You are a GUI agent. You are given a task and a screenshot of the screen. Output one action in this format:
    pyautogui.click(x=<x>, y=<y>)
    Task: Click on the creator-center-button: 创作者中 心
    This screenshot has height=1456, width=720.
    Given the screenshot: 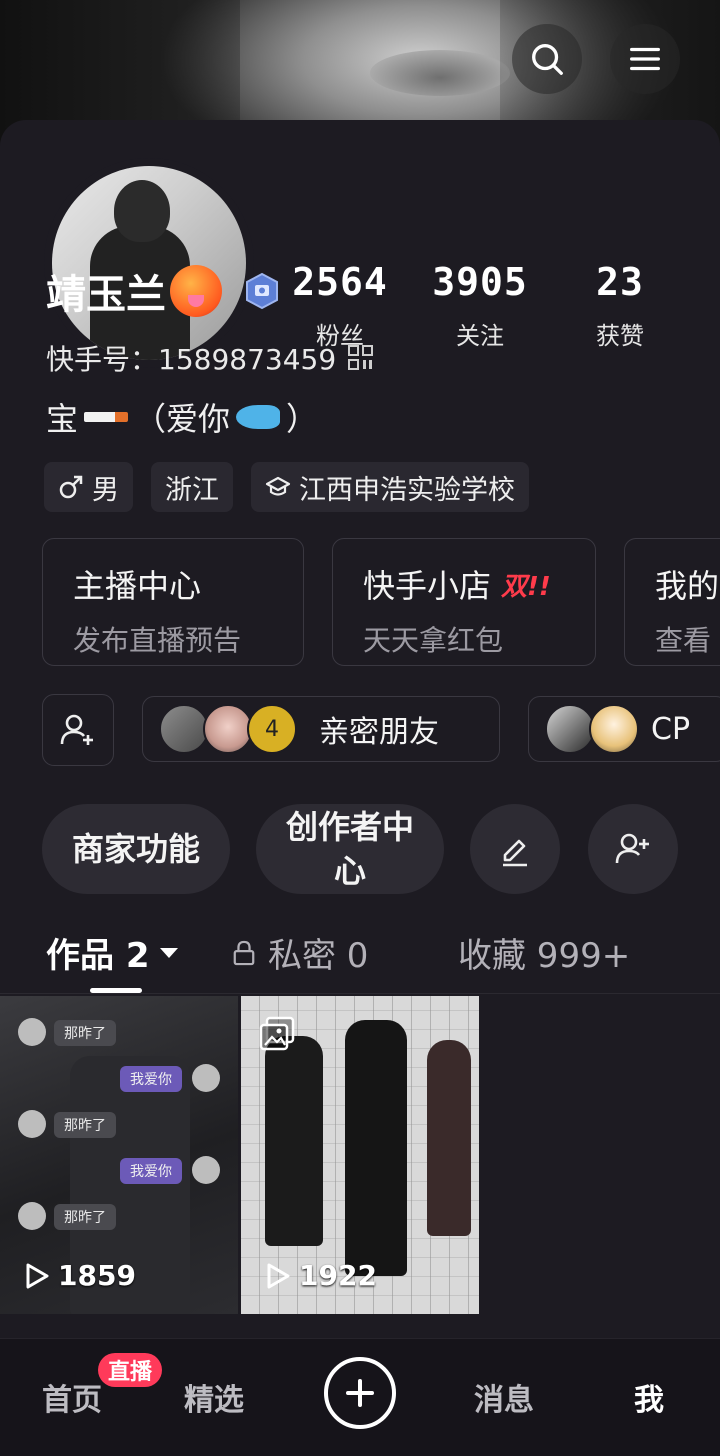 What is the action you would take?
    pyautogui.click(x=350, y=849)
    